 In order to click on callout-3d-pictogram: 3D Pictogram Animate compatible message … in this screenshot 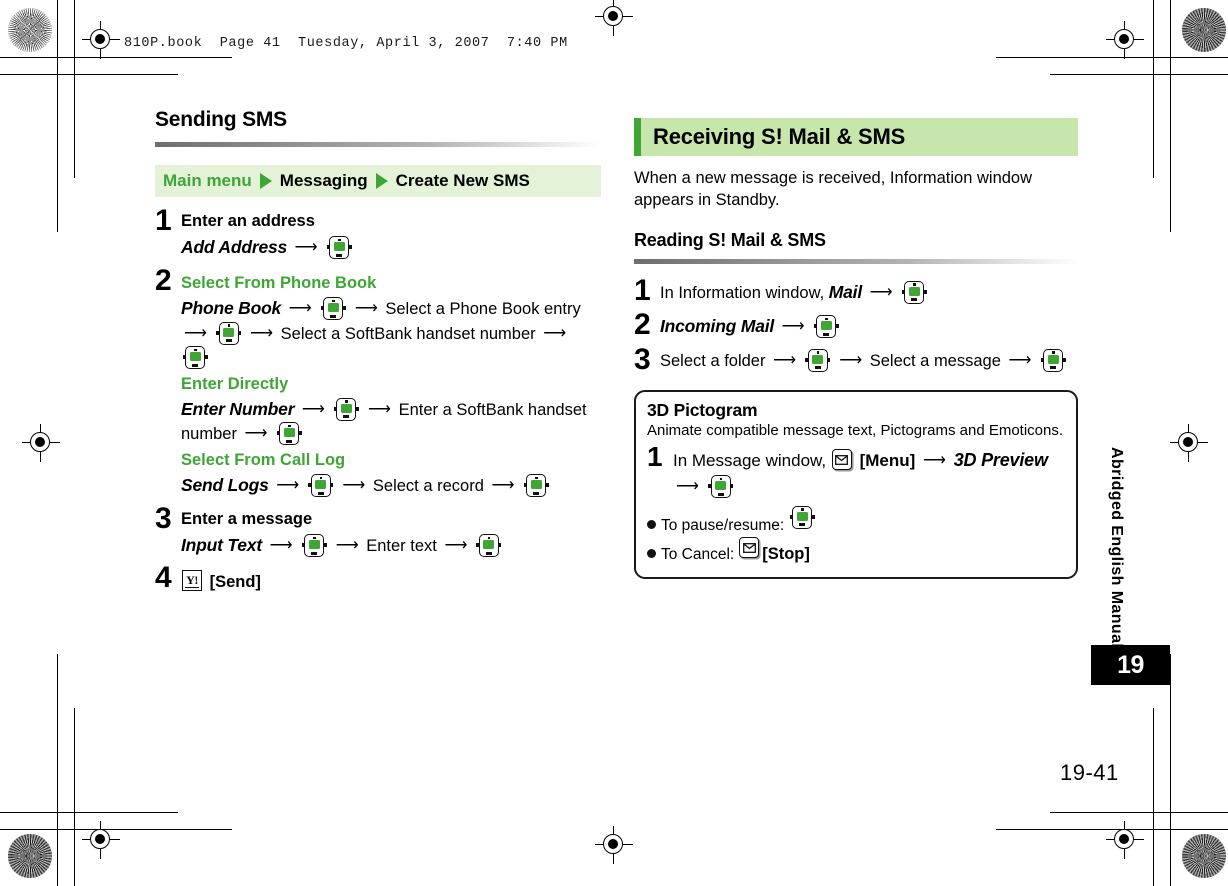, I will do `click(856, 485)`.